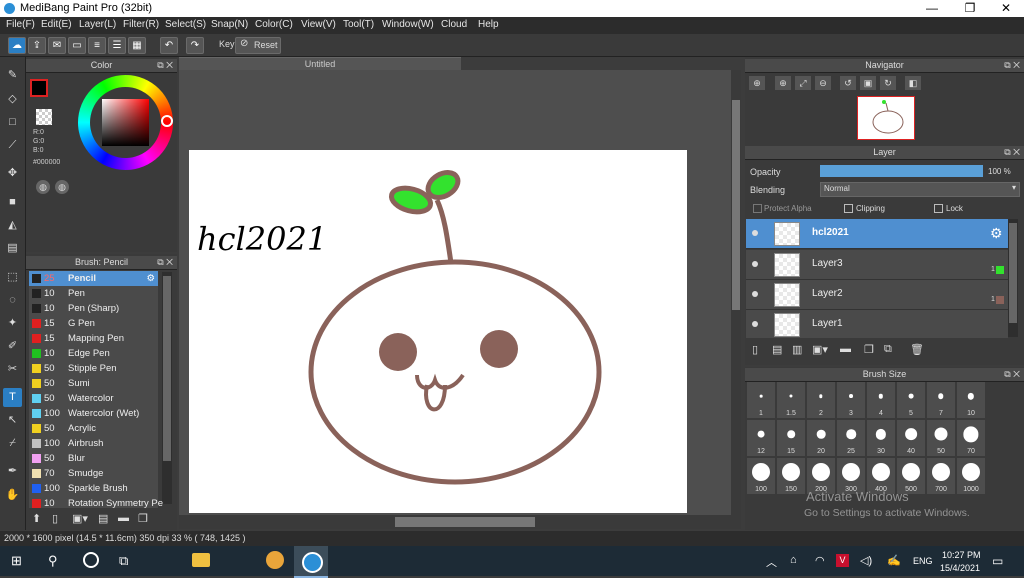 This screenshot has height=578, width=1024. Describe the element at coordinates (229, 24) in the screenshot. I see `menu-snap: Snap(N)` at that location.